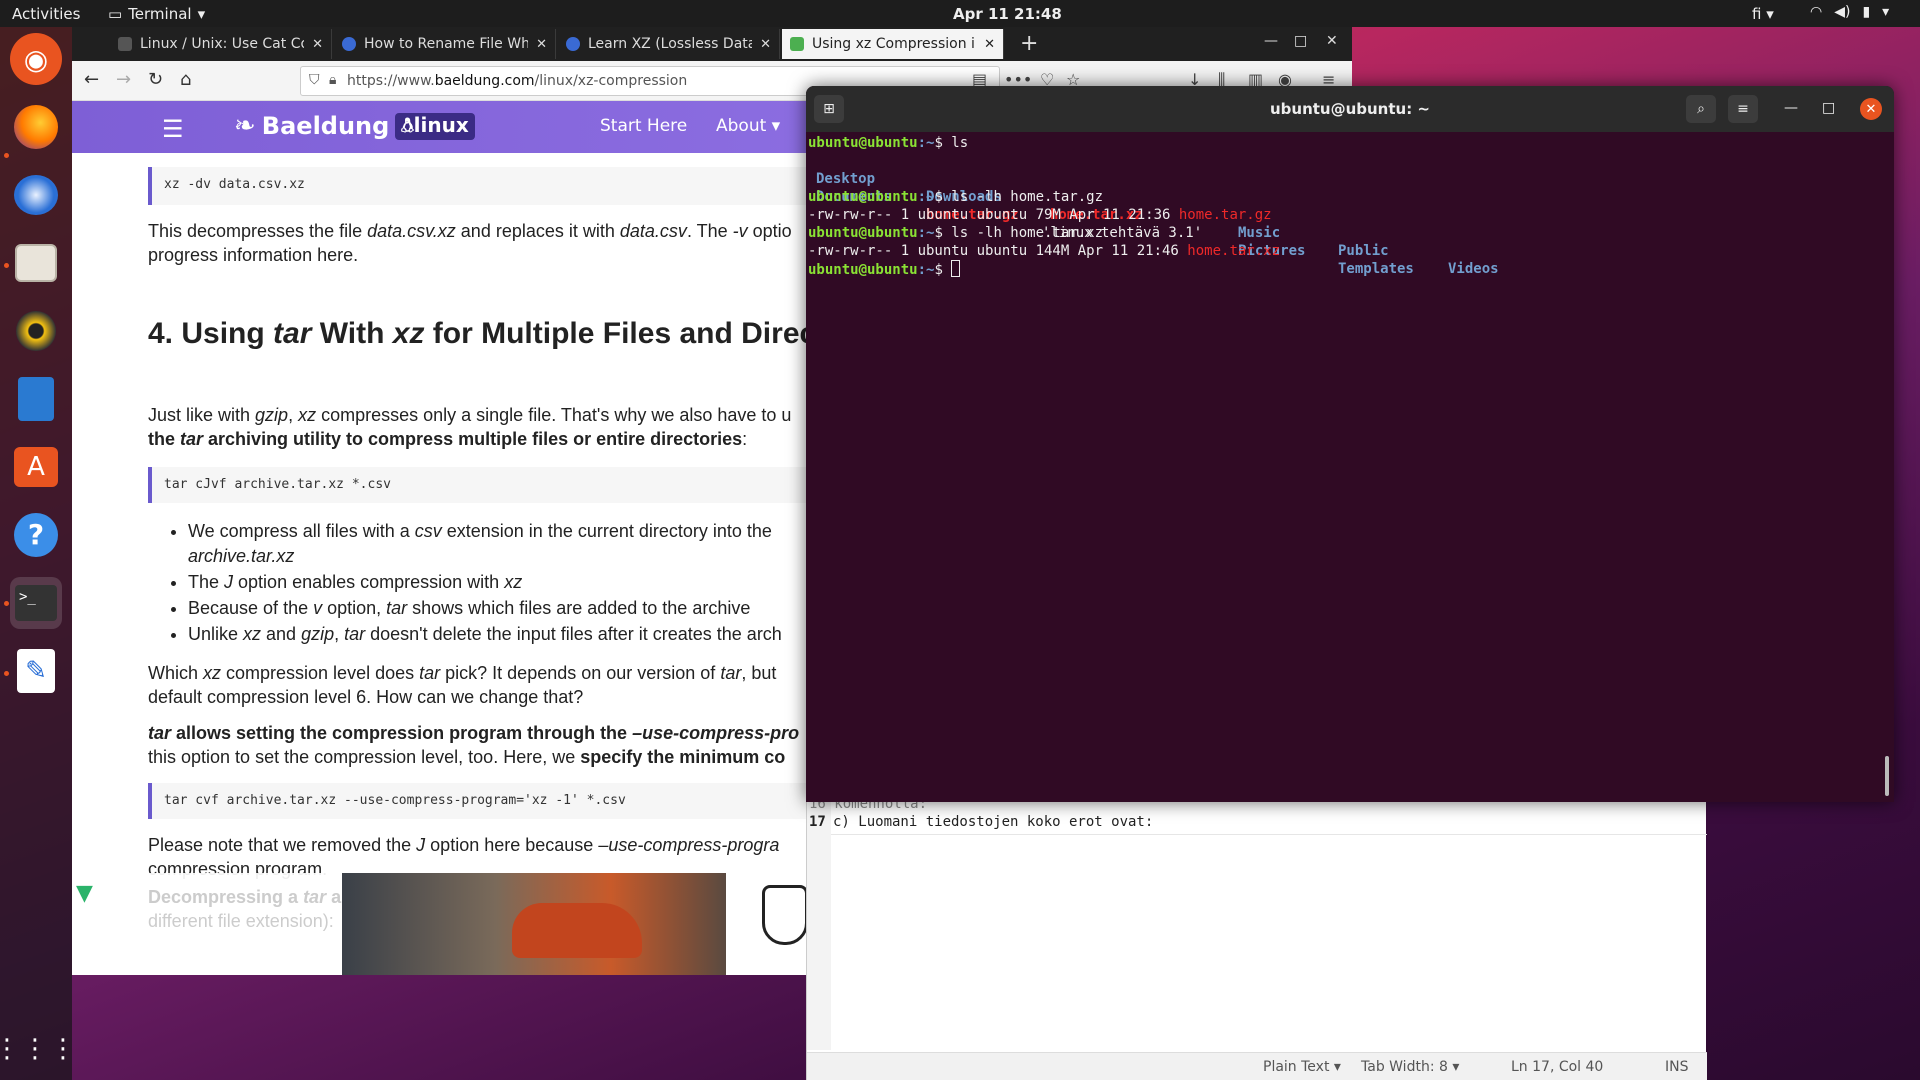 This screenshot has height=1080, width=1920. What do you see at coordinates (1302, 1067) in the screenshot?
I see `language-selector: Plain Text ▾` at bounding box center [1302, 1067].